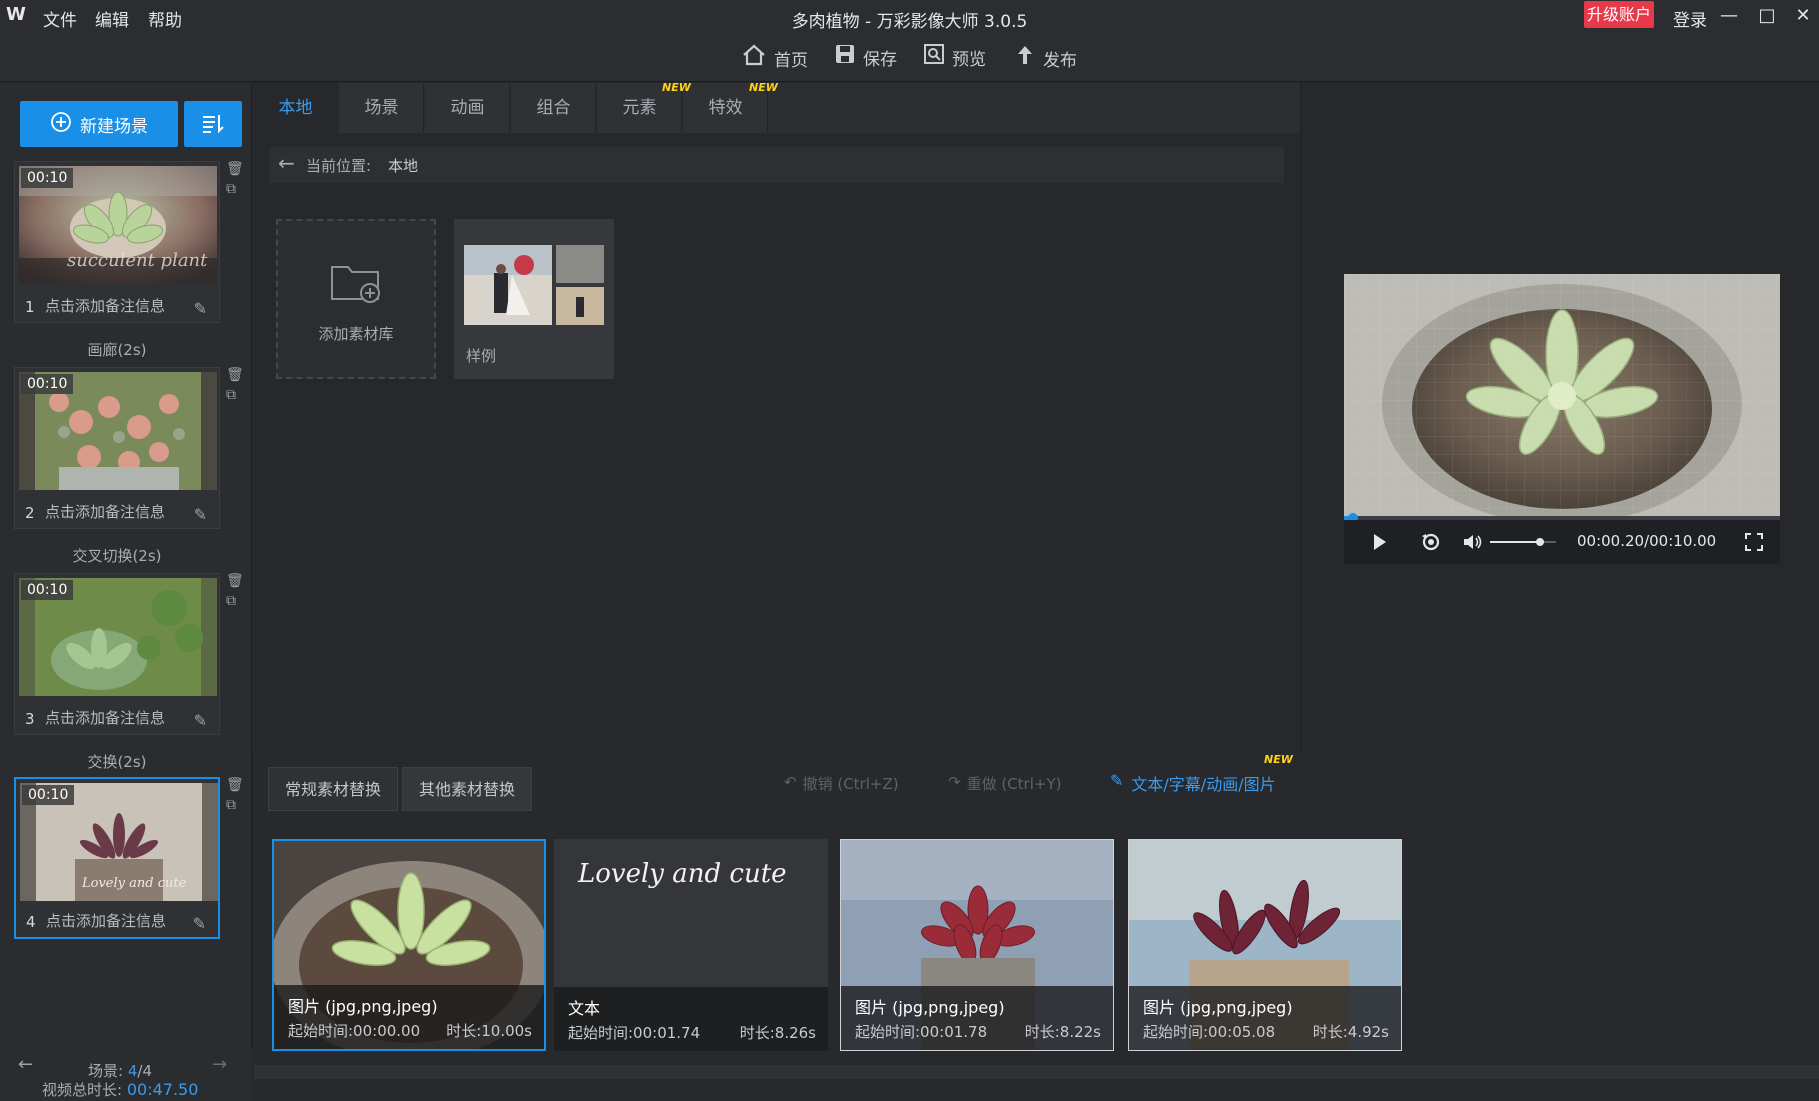 This screenshot has width=1819, height=1101. I want to click on home-button: 首页, so click(775, 58).